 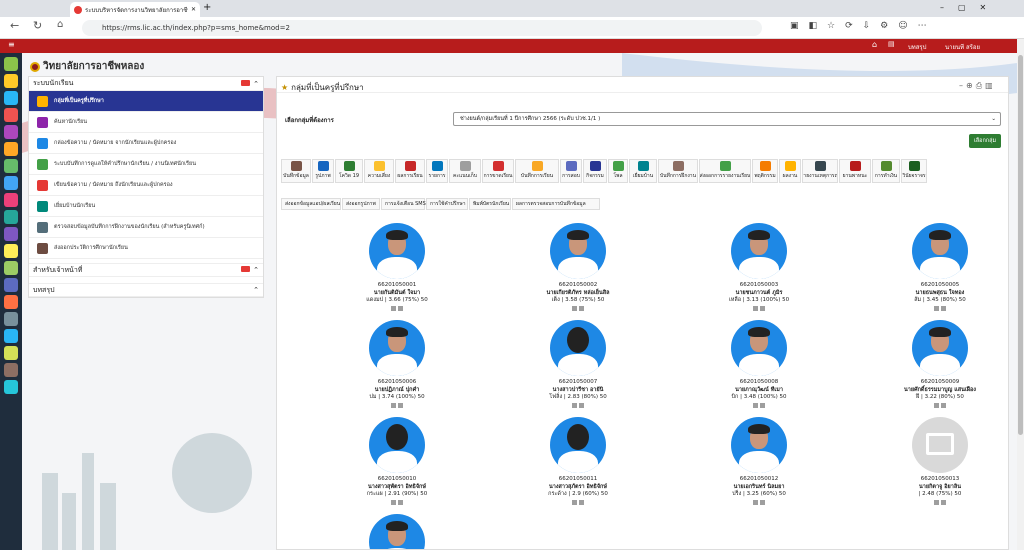 I want to click on panel-actions: –⊕⎙▥, so click(x=977, y=86).